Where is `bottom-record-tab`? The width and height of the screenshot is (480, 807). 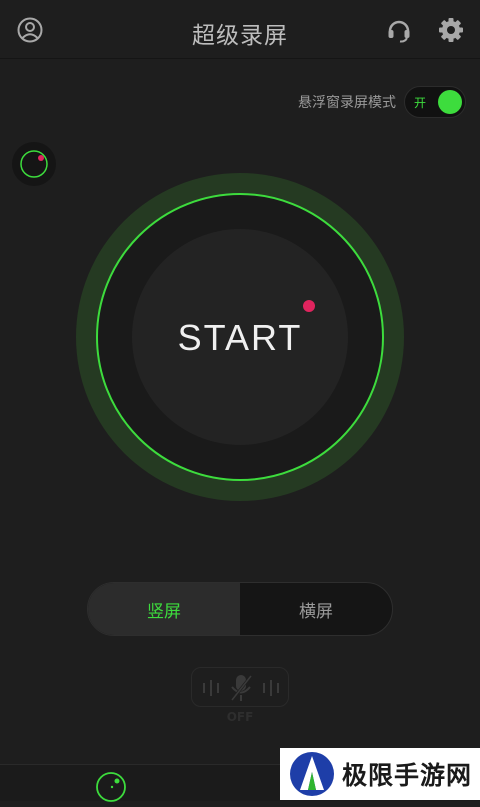 bottom-record-tab is located at coordinates (111, 787).